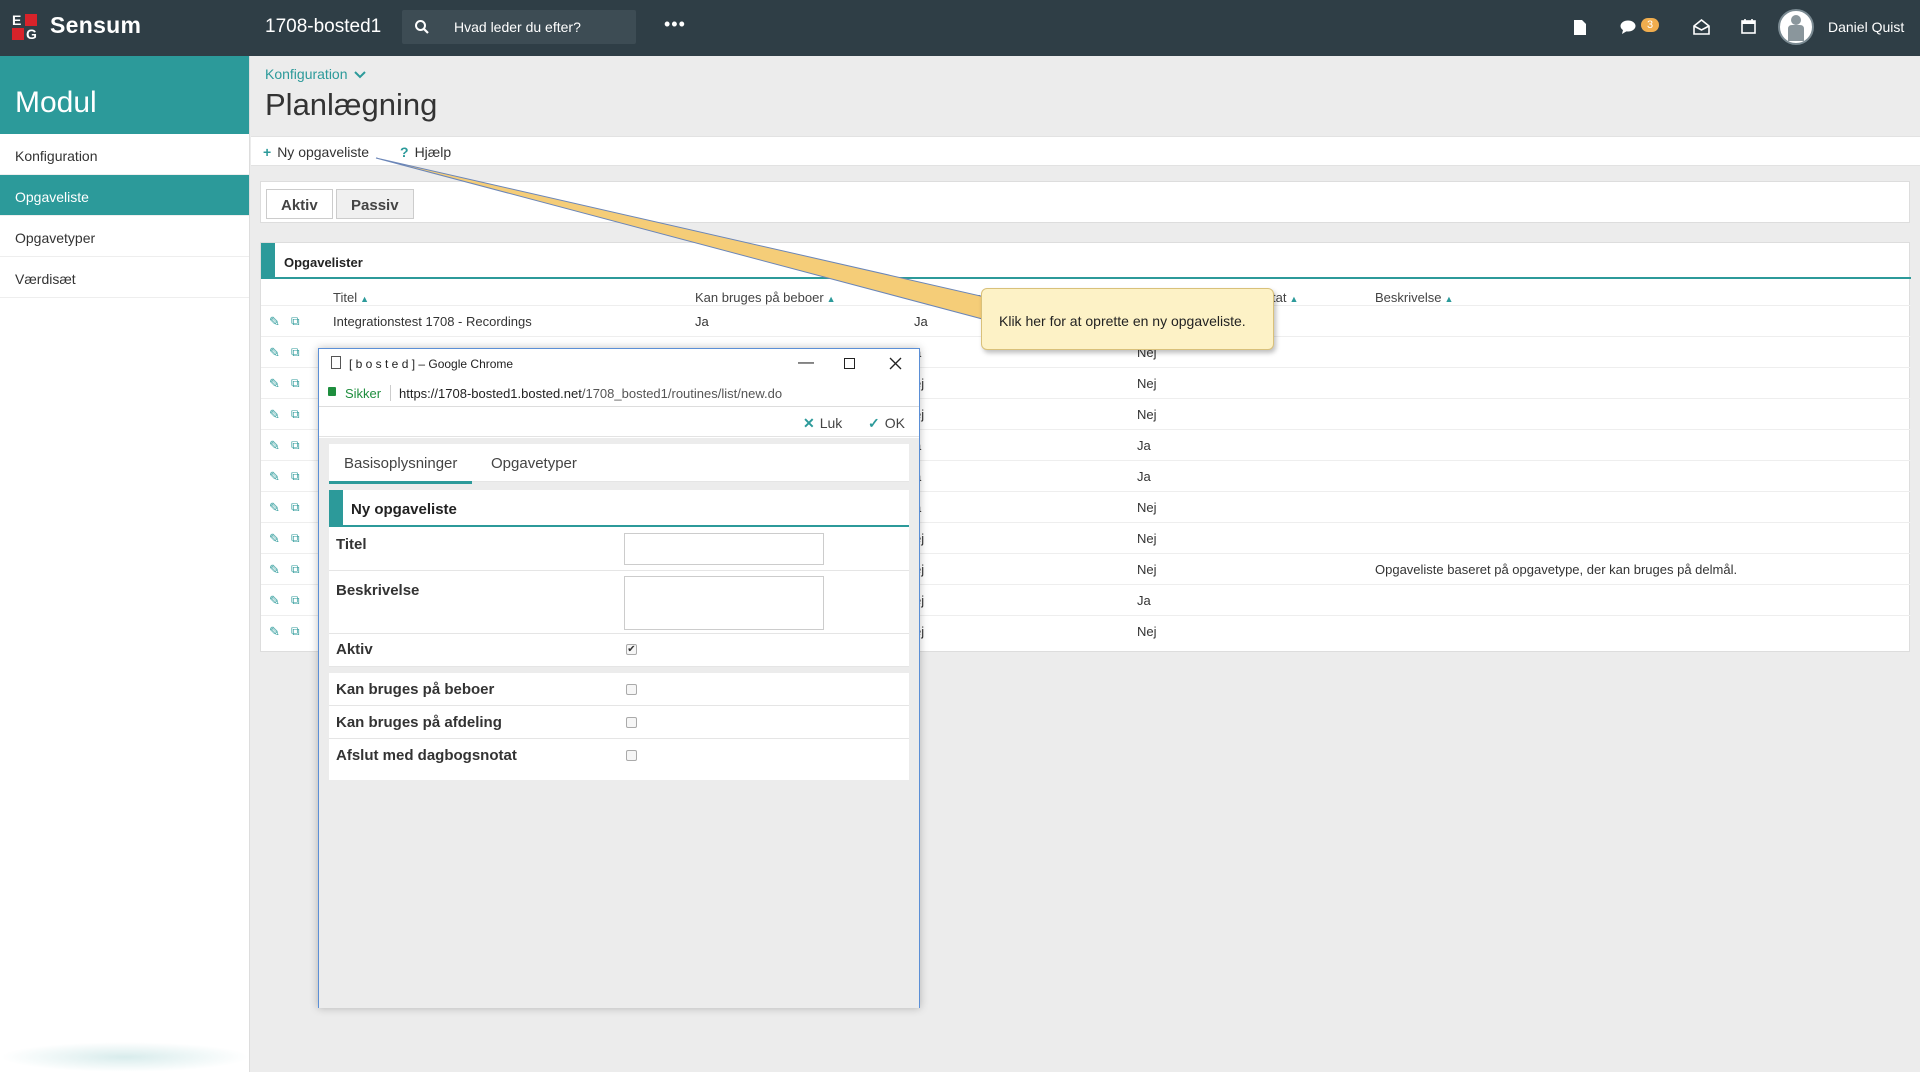  I want to click on ok-button: ✓ OK, so click(886, 423).